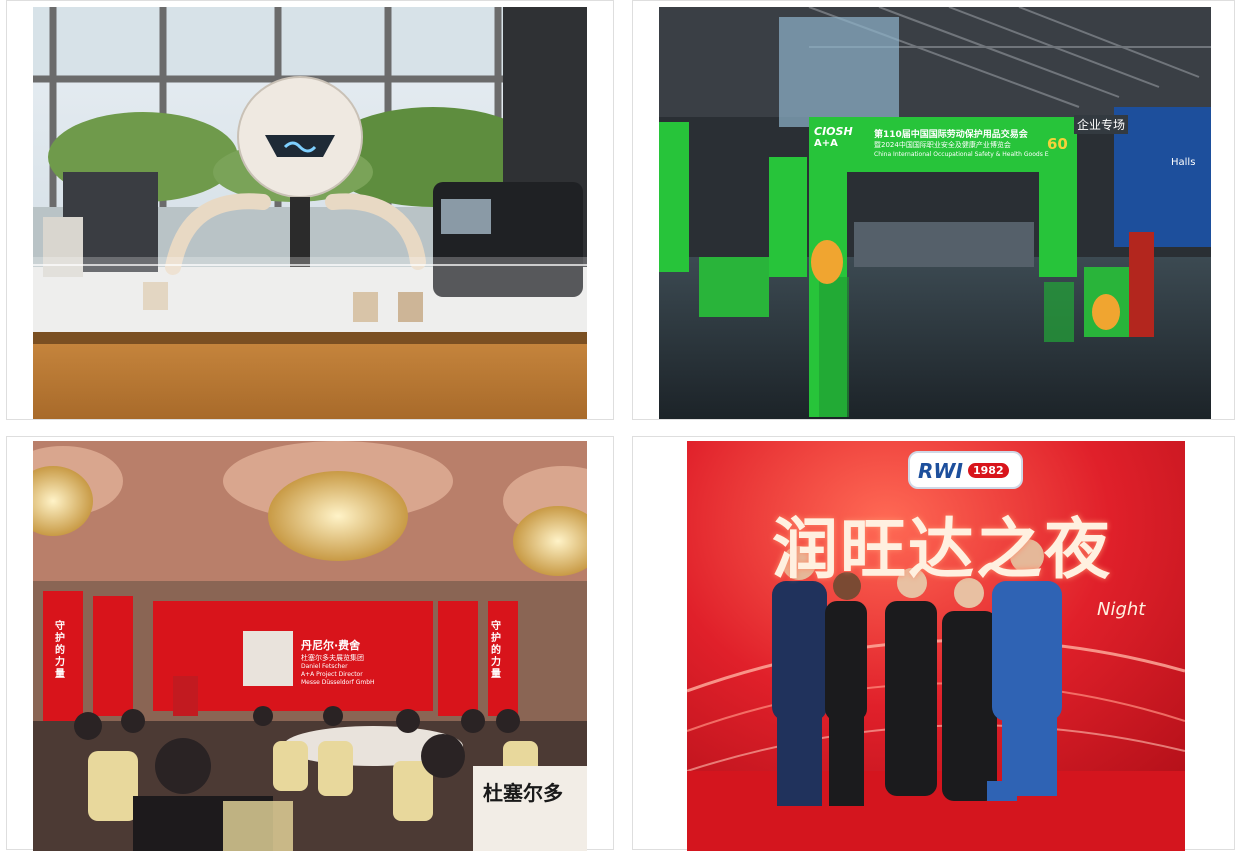  I want to click on screen-org-en: Messe Düsseldorf GmbH, so click(338, 682).